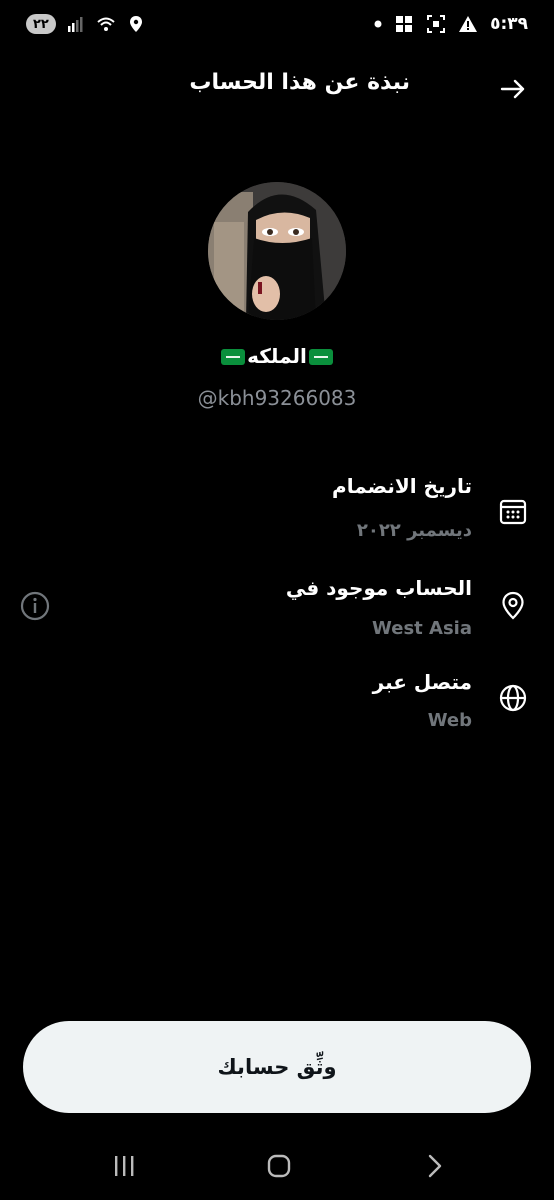 The image size is (554, 1200). Describe the element at coordinates (277, 1067) in the screenshot. I see `verify-account-button: وثِّق حسابك` at that location.